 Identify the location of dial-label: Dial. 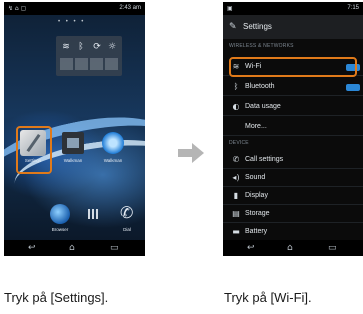
(127, 229).